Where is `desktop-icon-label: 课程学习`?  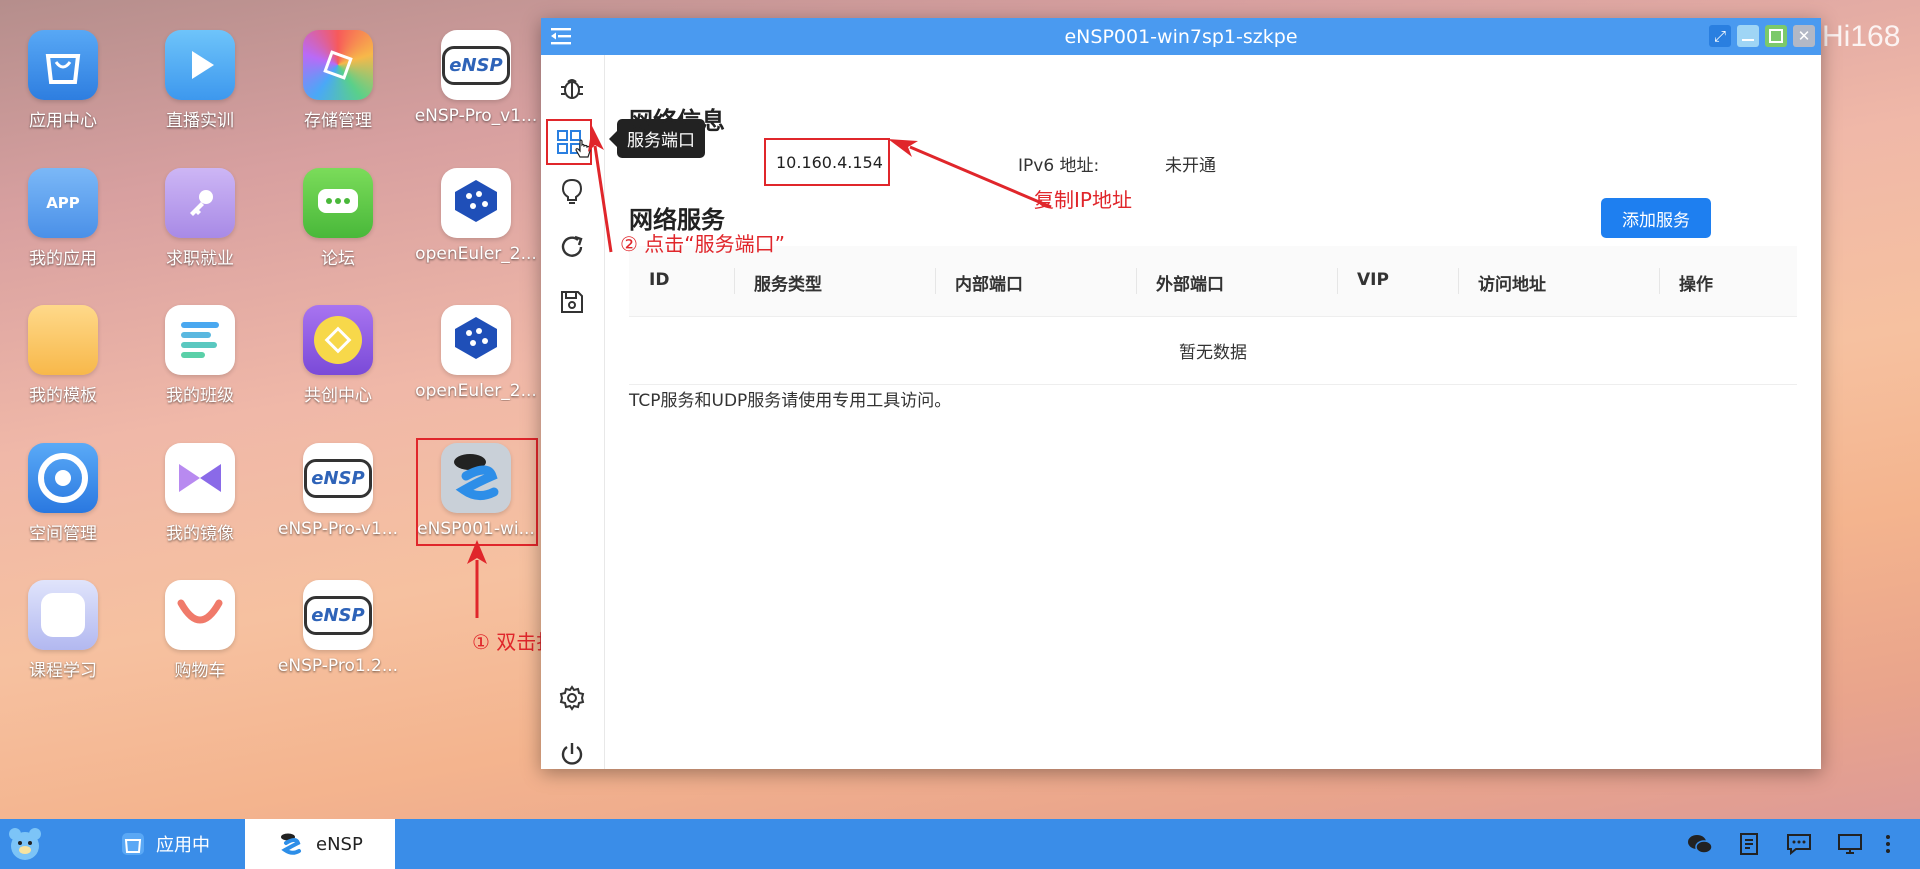
desktop-icon-label: 课程学习 is located at coordinates (63, 671).